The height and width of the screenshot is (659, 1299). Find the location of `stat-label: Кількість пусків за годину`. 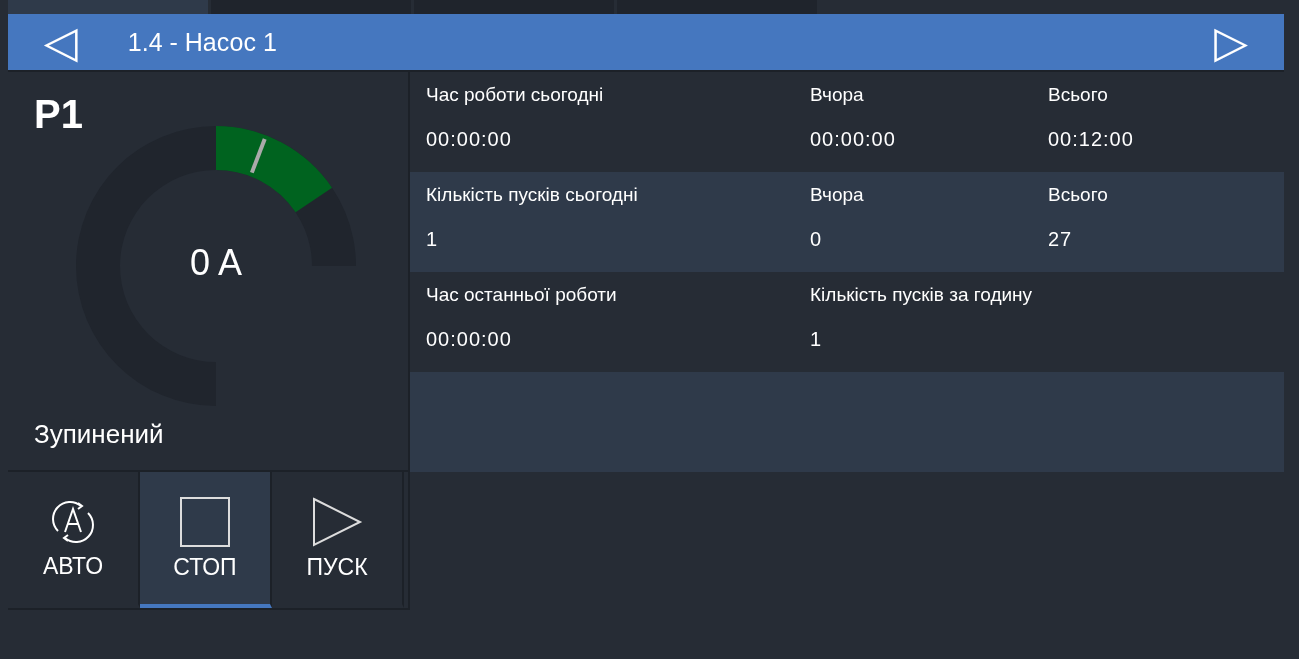

stat-label: Кількість пусків за годину is located at coordinates (922, 295).